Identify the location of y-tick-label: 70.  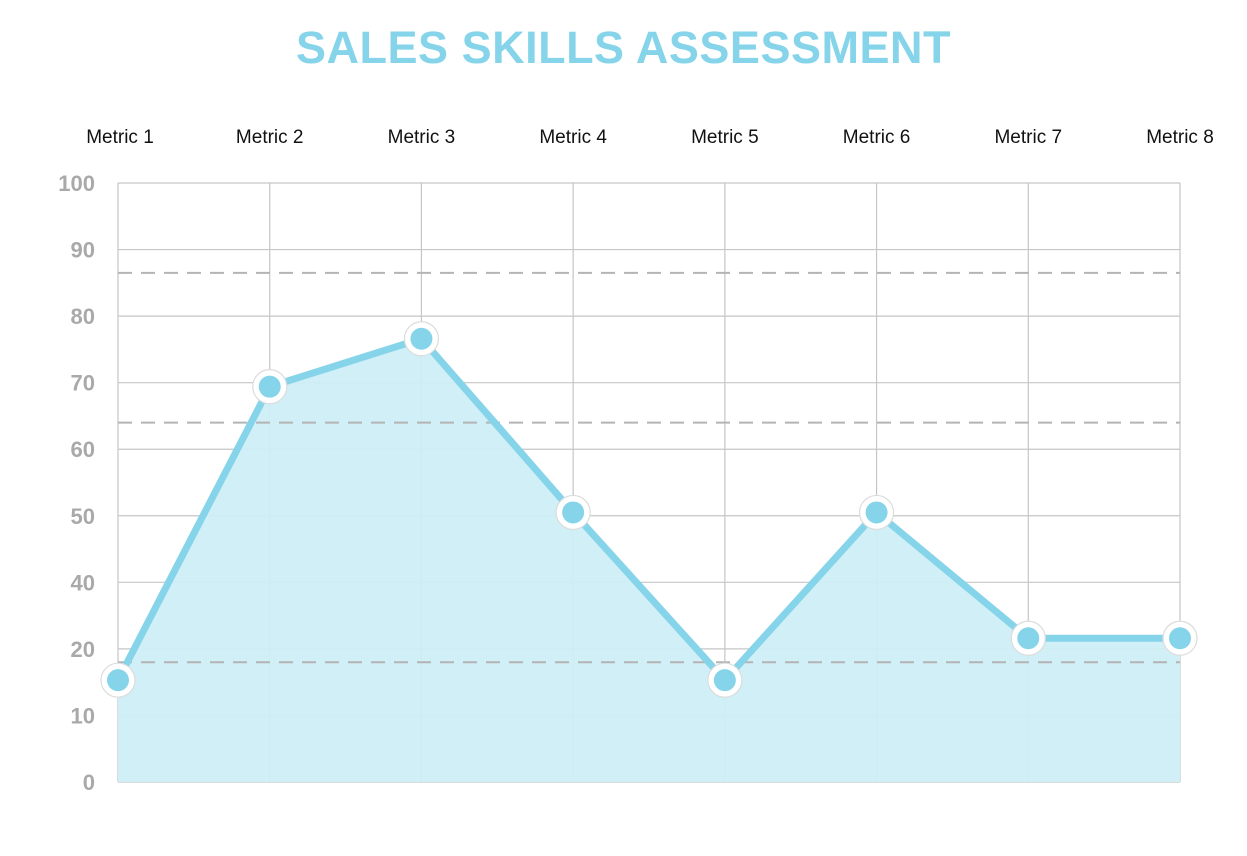
(83, 383).